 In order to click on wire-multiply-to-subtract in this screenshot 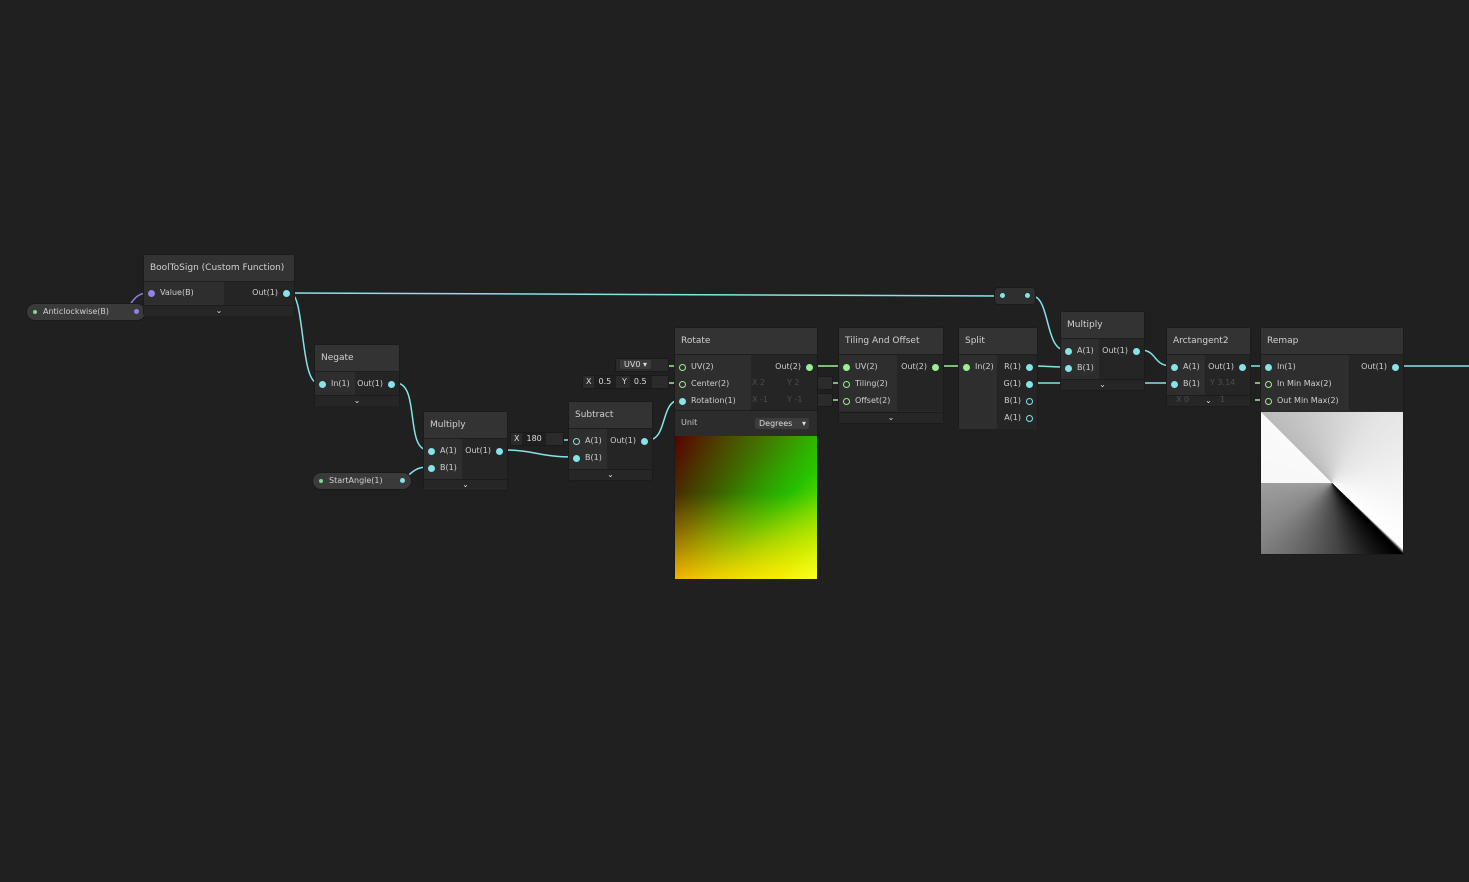, I will do `click(538, 453)`.